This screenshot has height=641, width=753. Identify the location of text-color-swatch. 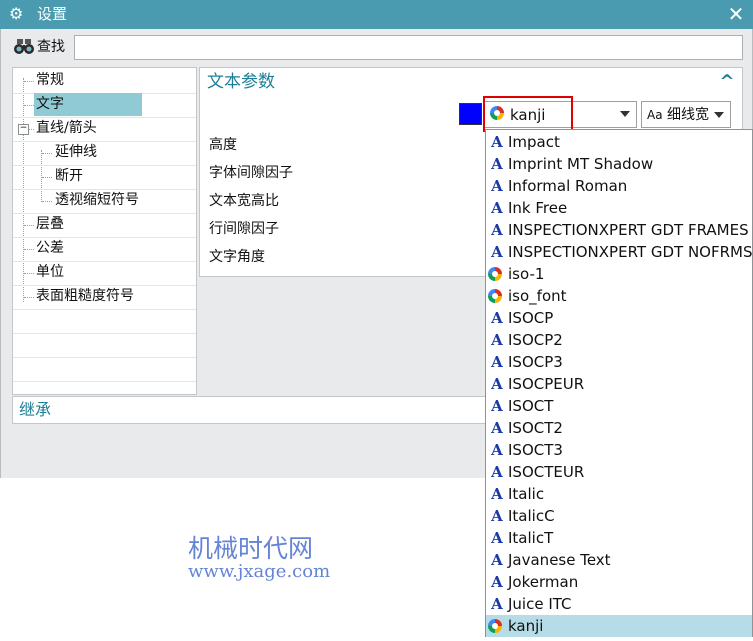
(470, 114).